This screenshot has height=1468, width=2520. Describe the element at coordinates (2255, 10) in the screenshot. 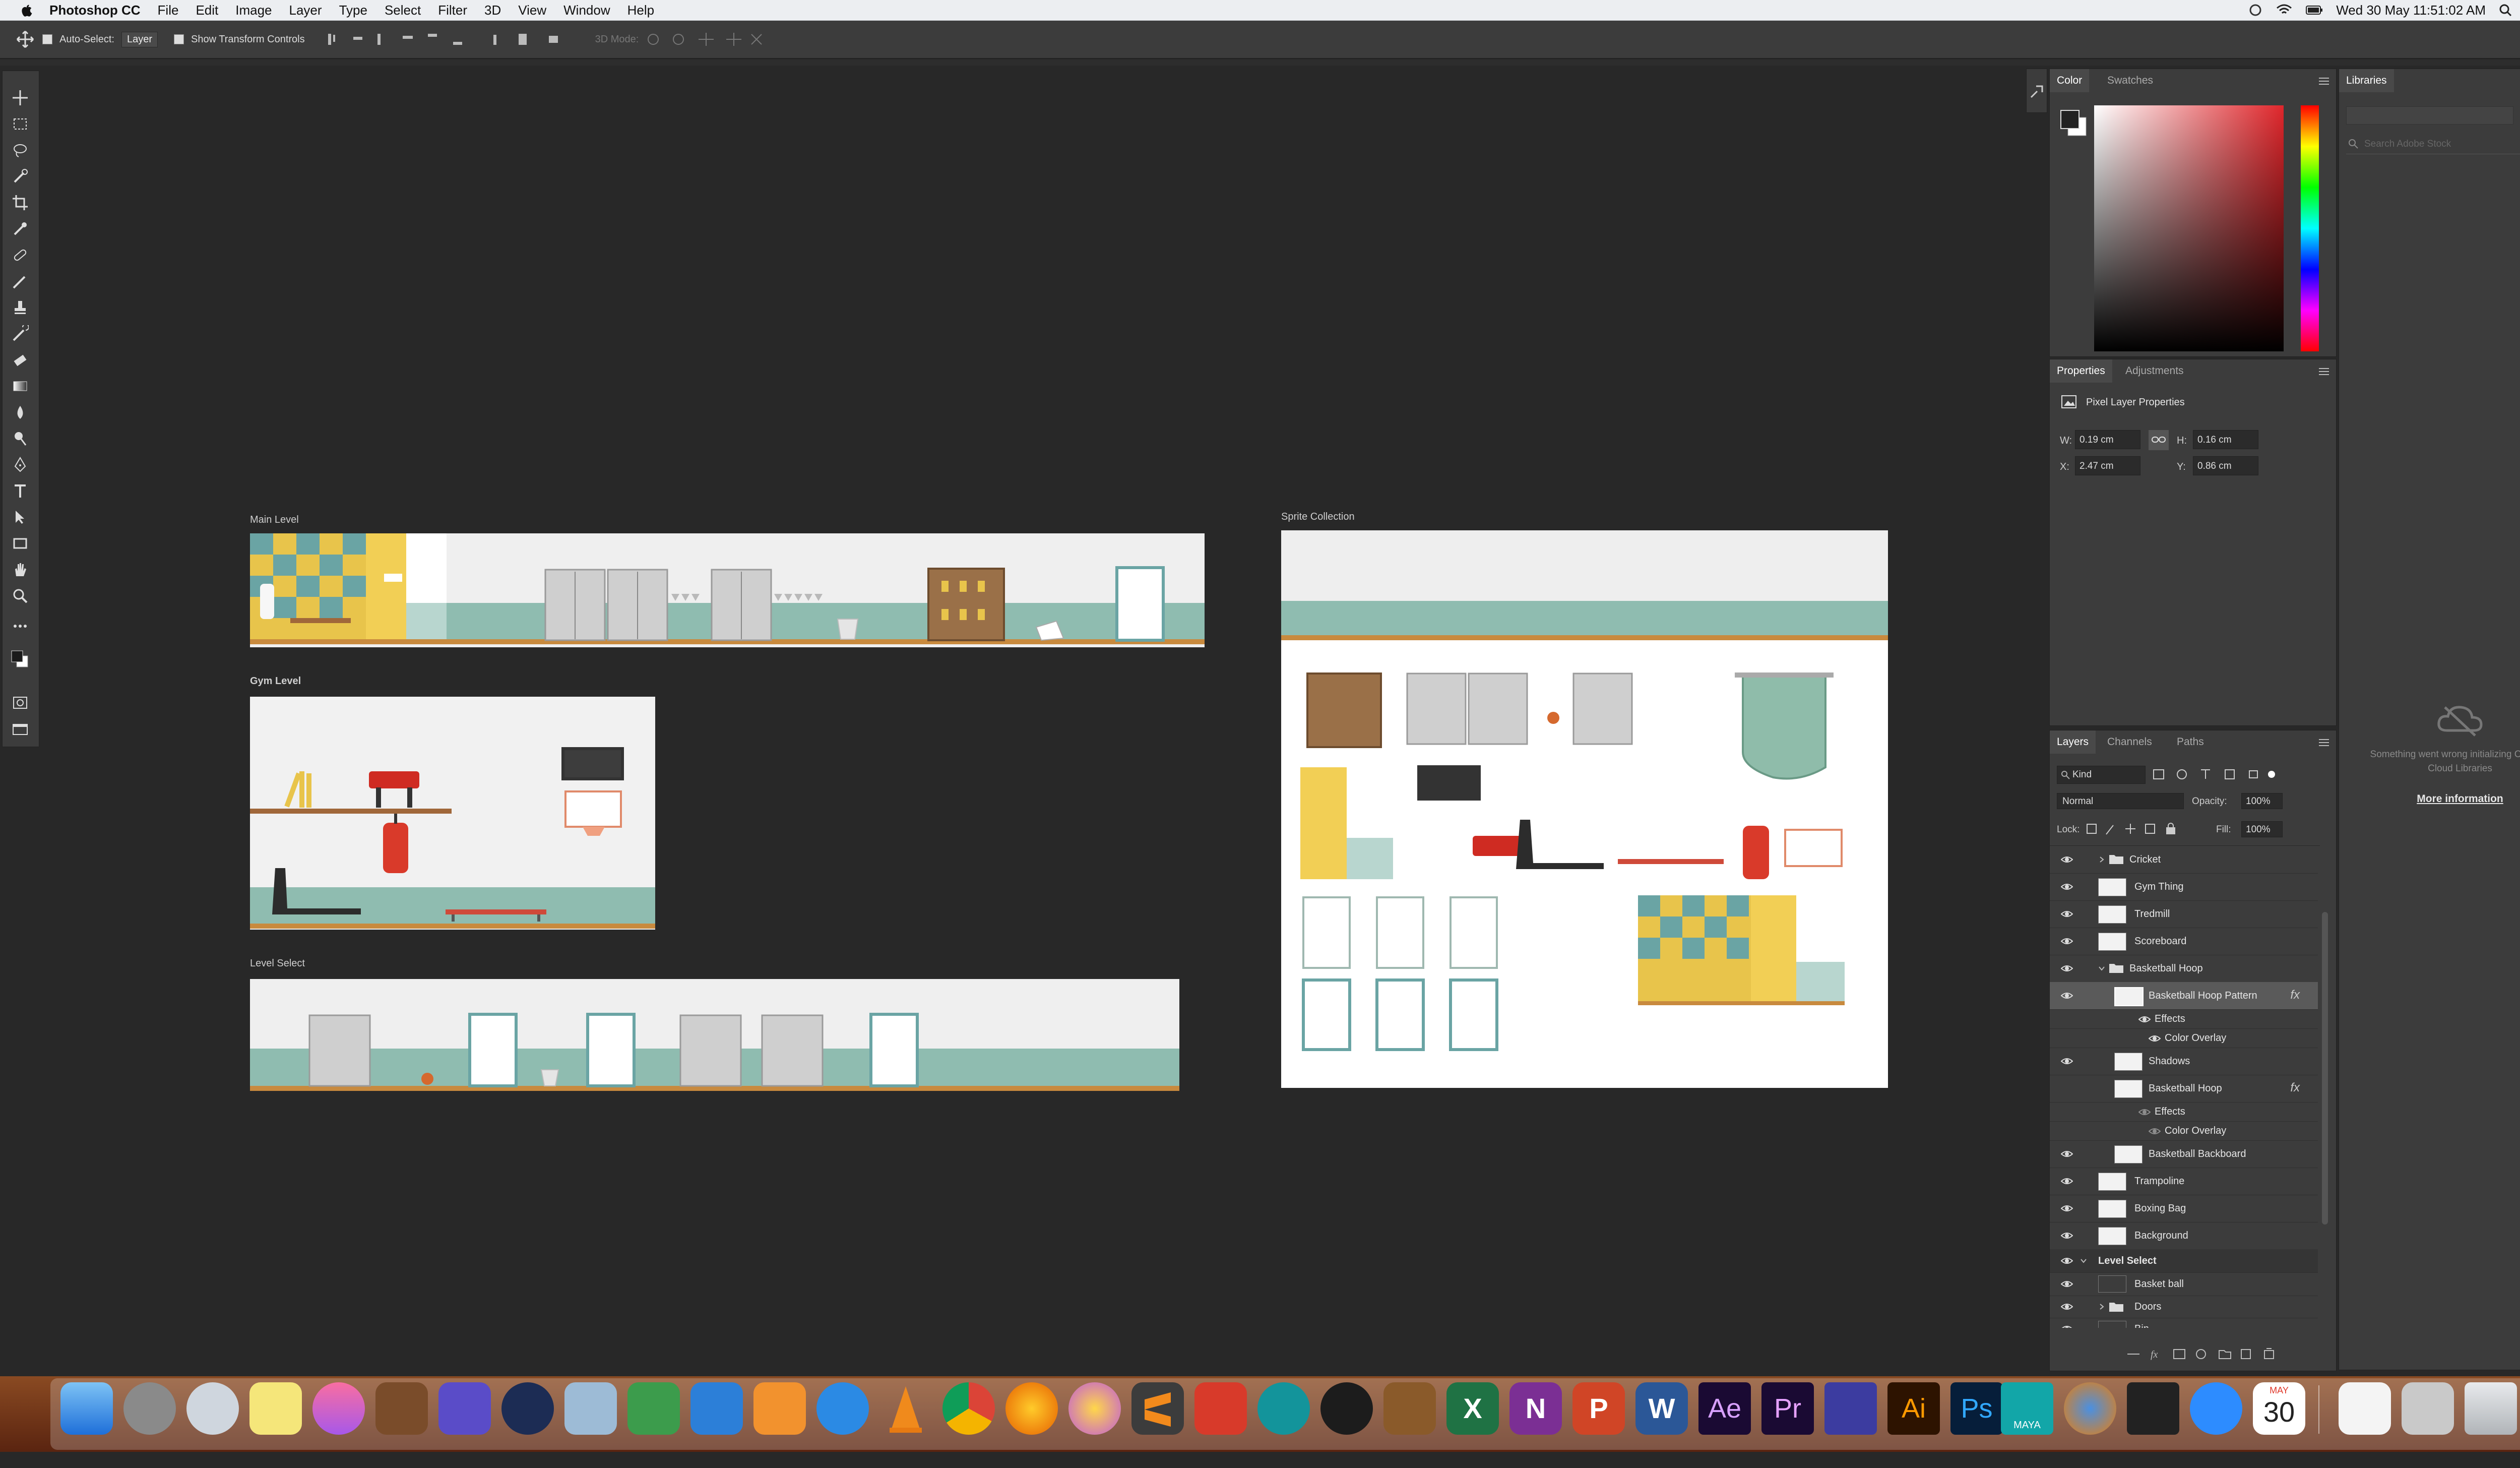

I see `creative-cloud-icon` at that location.